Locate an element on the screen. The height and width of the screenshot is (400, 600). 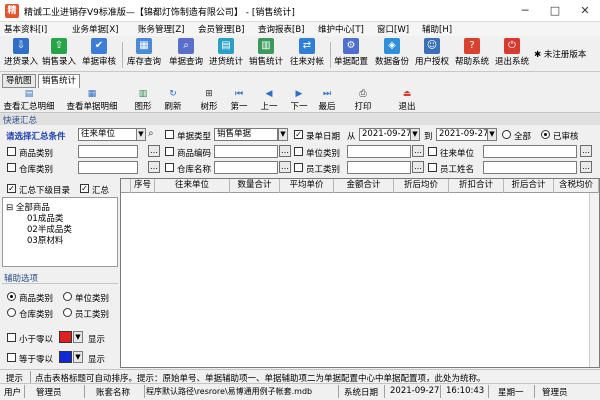
backup-button: ◈ 数据备份 is located at coordinates (392, 54).